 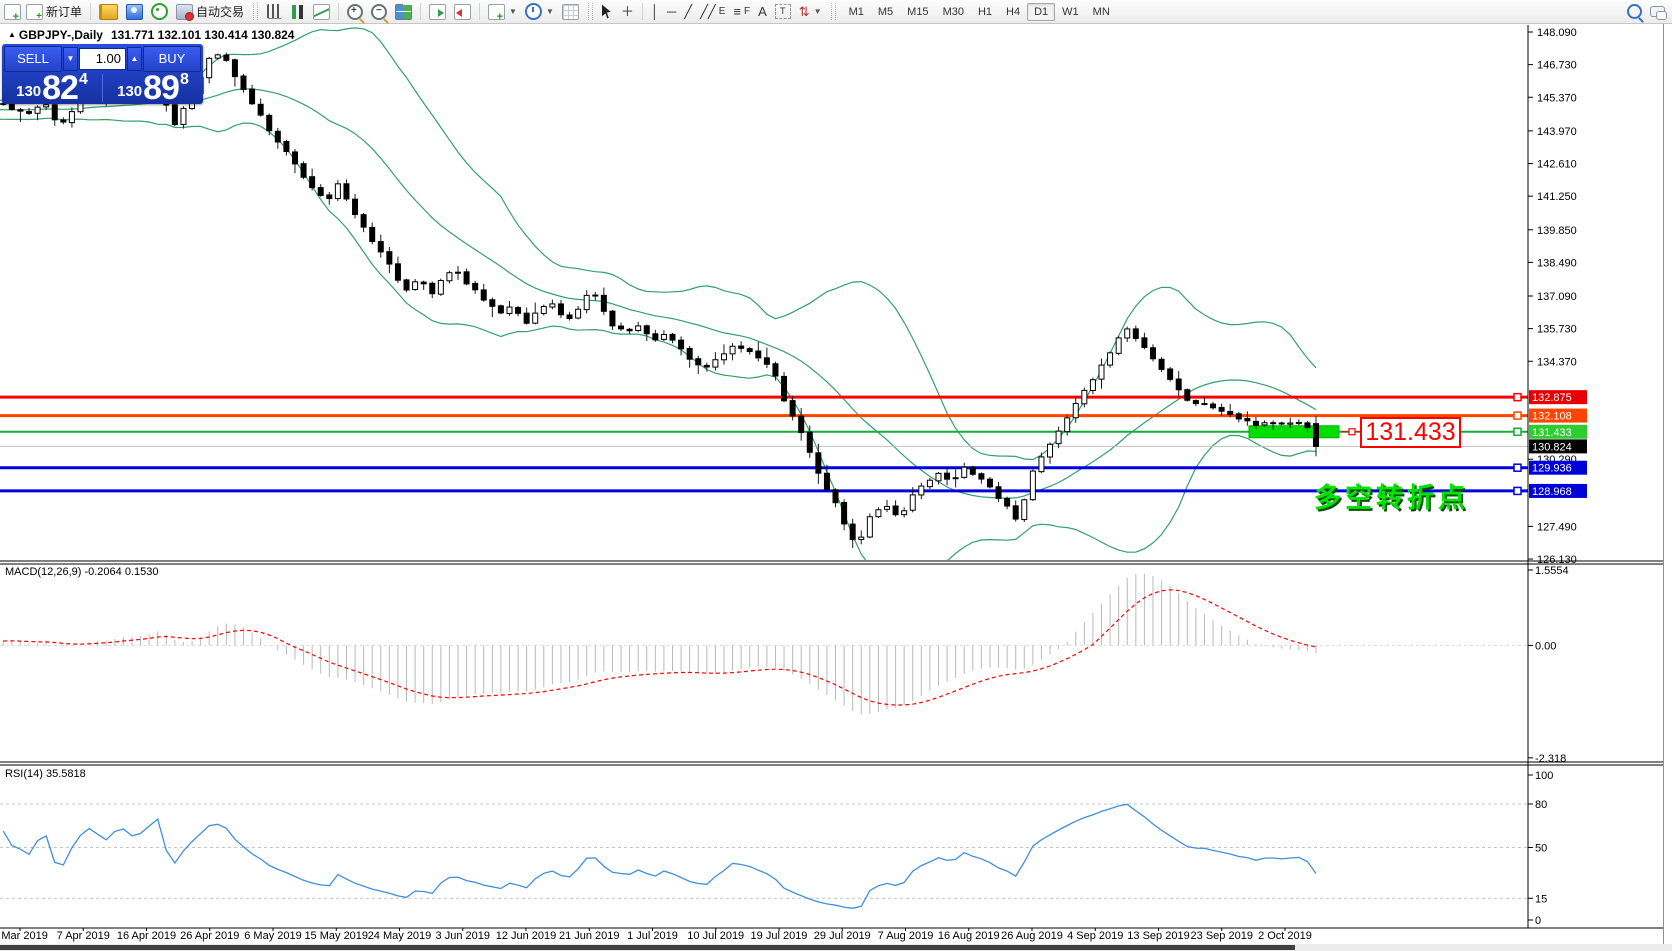 I want to click on crosshair-tool-button: ＋, so click(x=627, y=12).